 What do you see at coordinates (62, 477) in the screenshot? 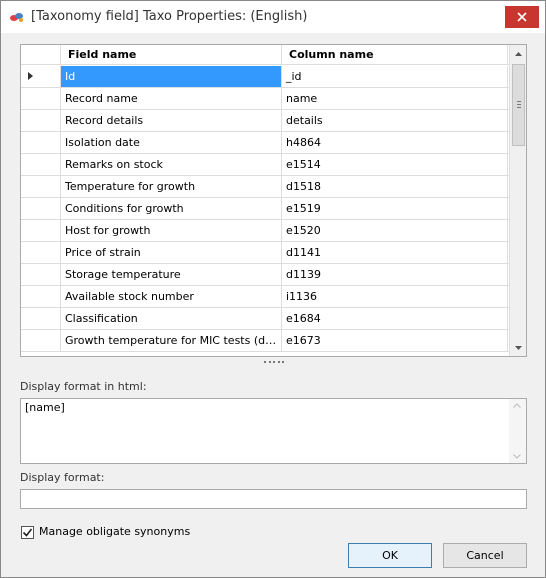
I see `display-format-label: Display format:` at bounding box center [62, 477].